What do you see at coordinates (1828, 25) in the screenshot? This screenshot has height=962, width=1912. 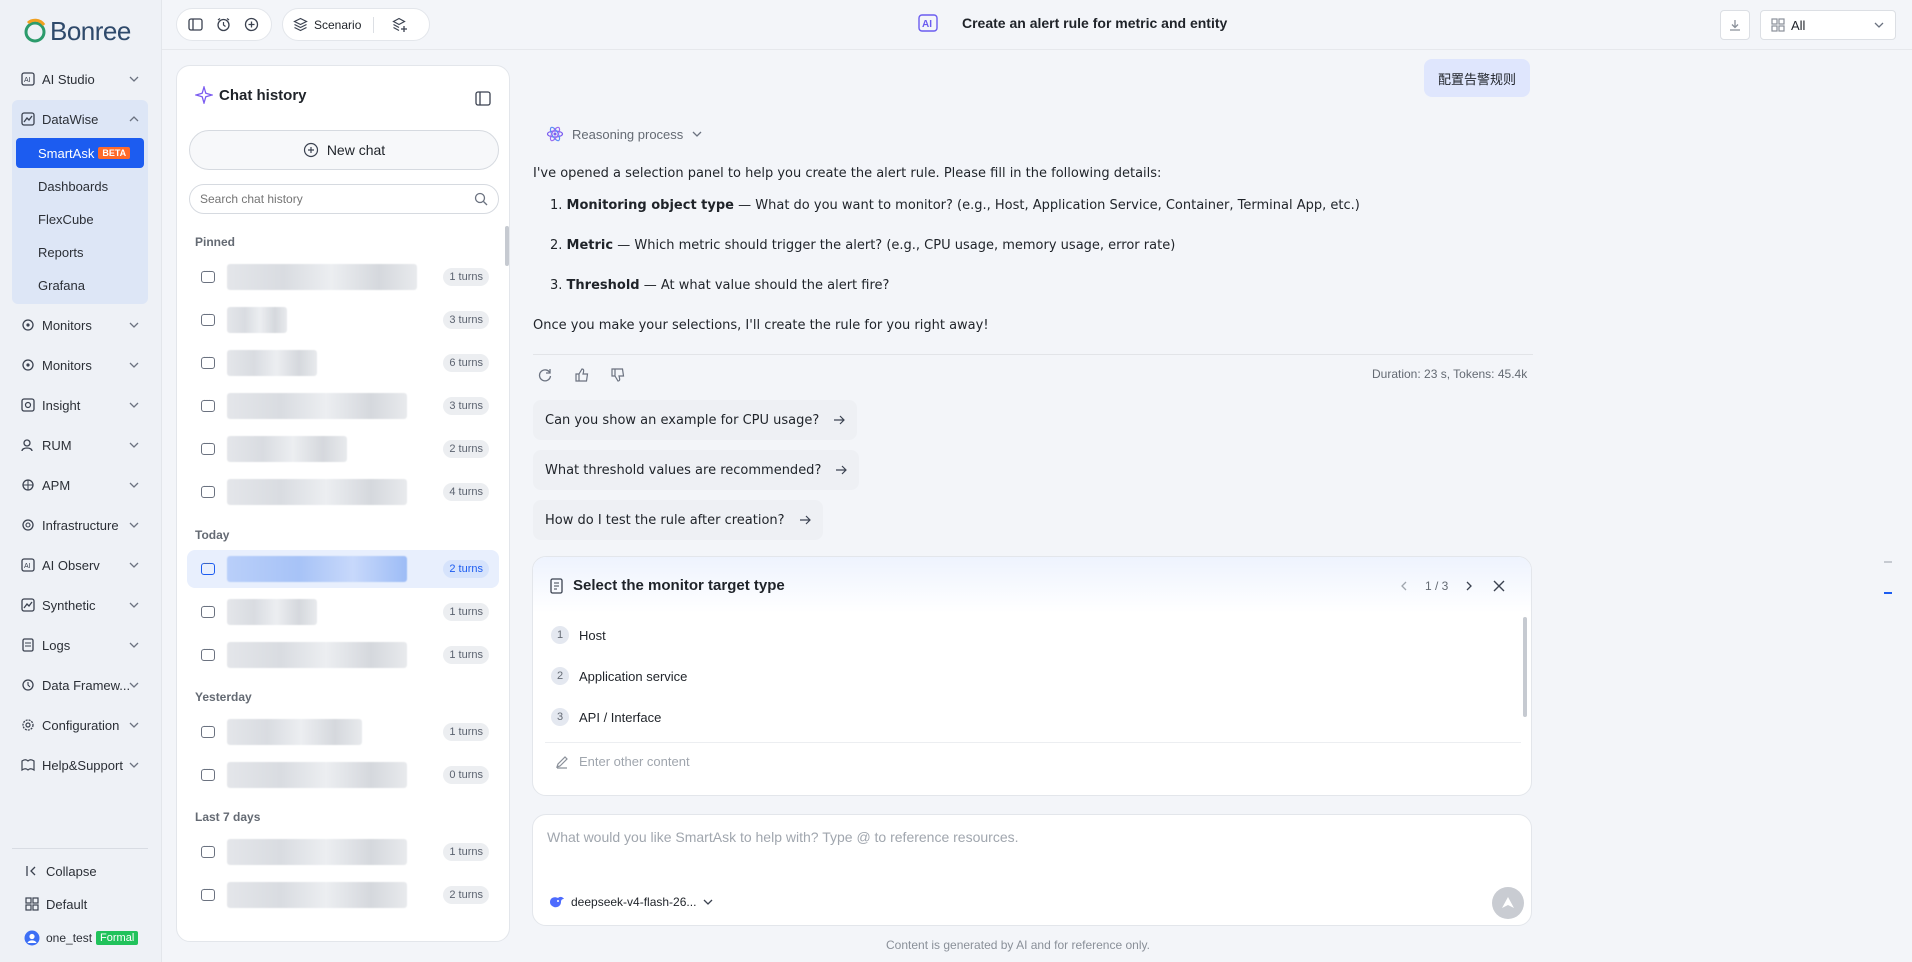 I see `scope-select: All` at bounding box center [1828, 25].